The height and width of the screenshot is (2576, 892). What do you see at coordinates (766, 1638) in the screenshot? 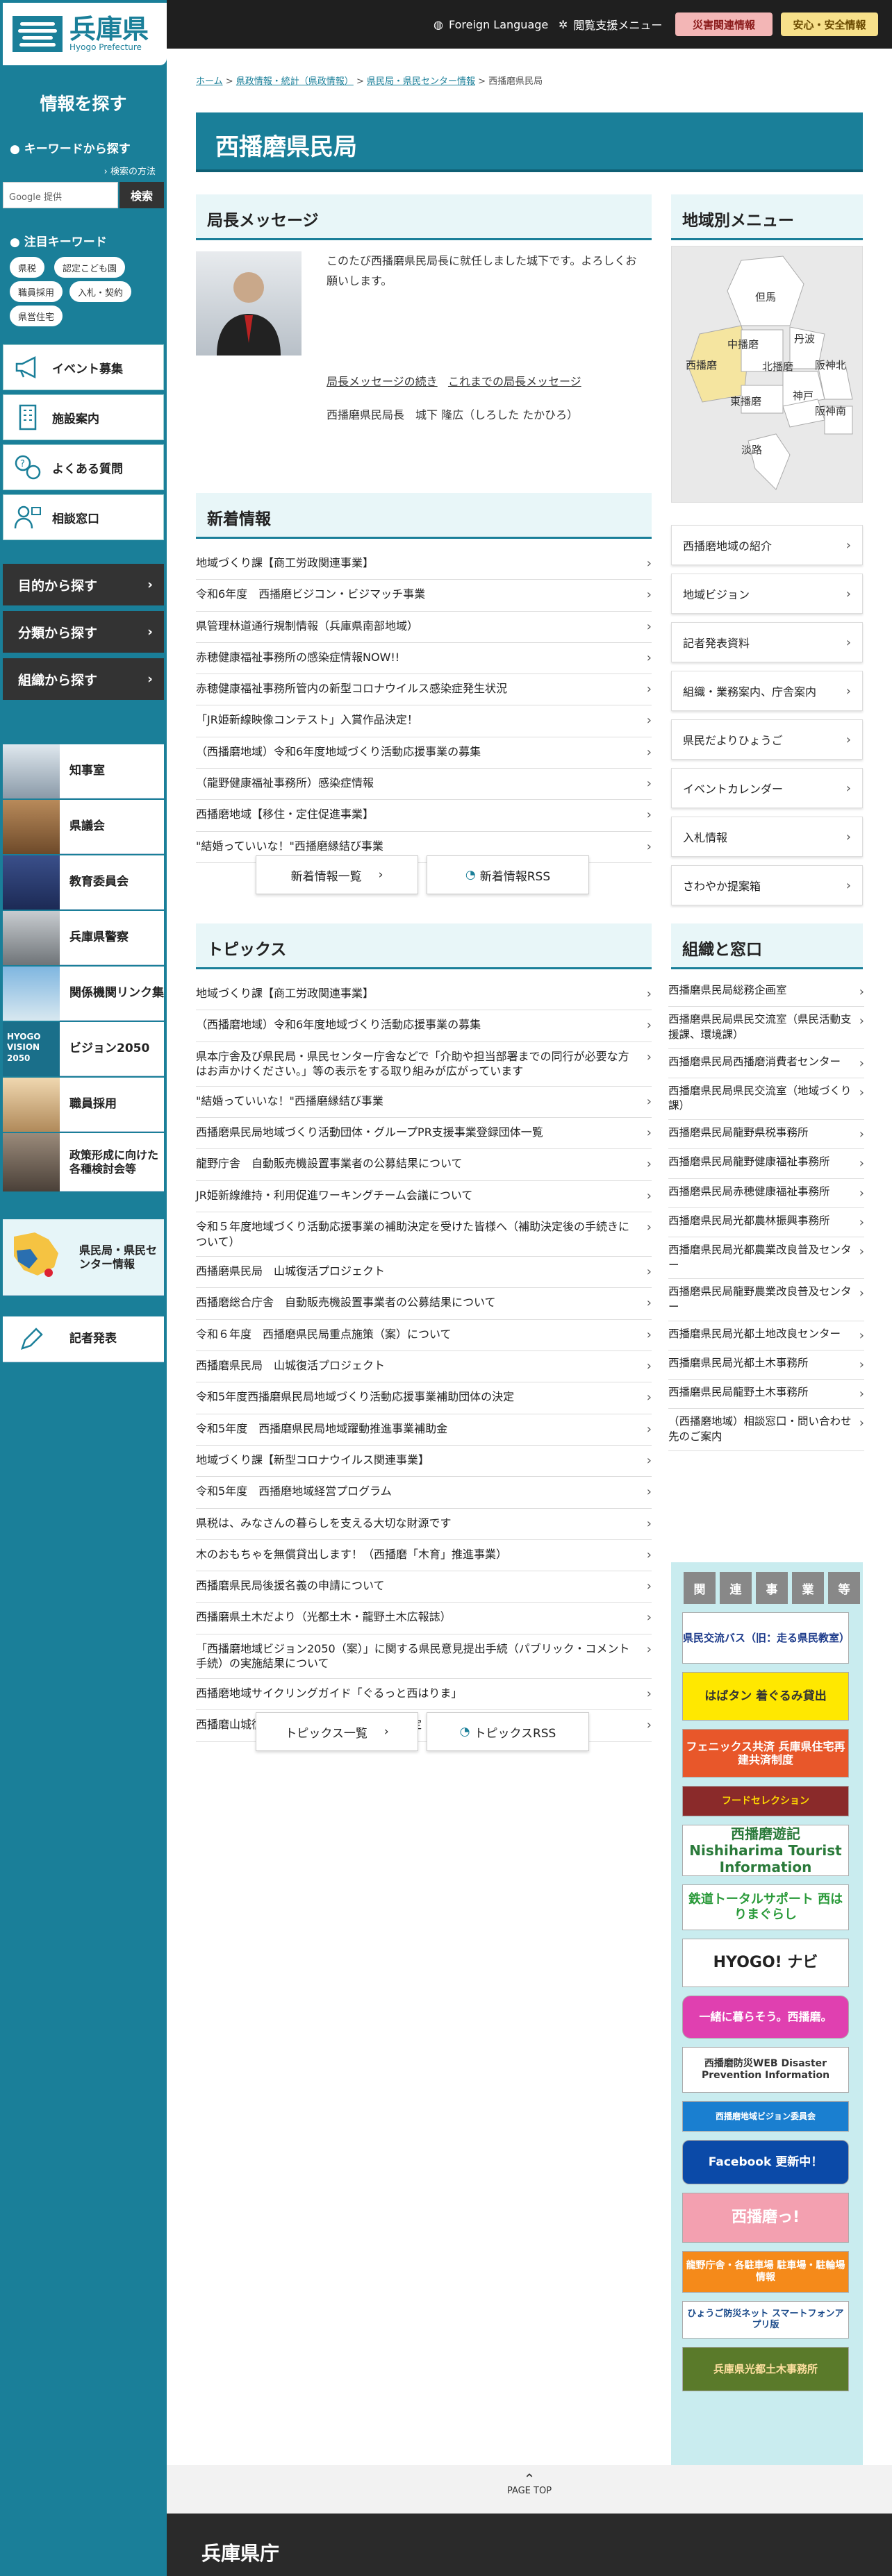
I see `related-banner: 県民交流バス（旧：走る県民教室）` at bounding box center [766, 1638].